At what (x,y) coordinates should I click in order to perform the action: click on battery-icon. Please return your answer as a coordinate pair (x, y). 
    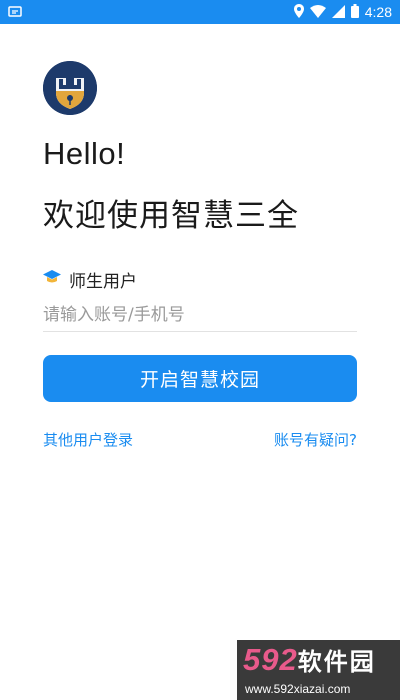
    Looking at the image, I should click on (354, 12).